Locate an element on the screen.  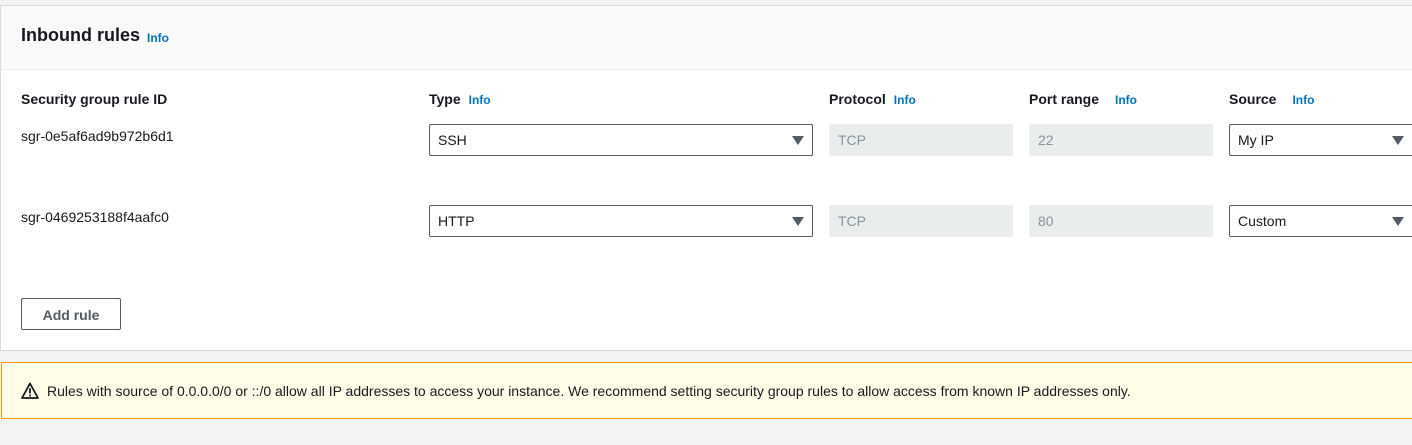
title-info-link: Info is located at coordinates (158, 38).